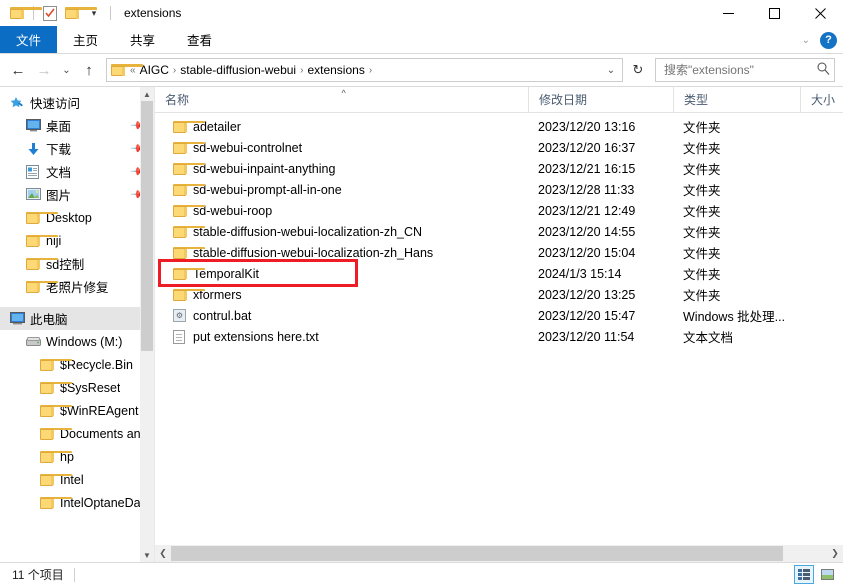  What do you see at coordinates (77, 171) in the screenshot?
I see `sidebar-item-documents: 文档 📌` at bounding box center [77, 171].